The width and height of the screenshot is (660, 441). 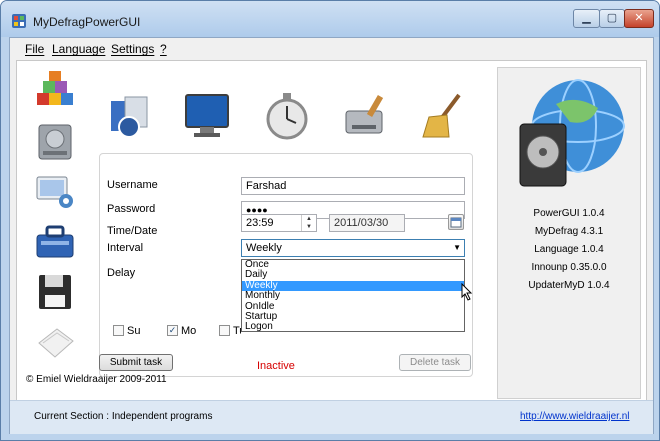 I want to click on software-package-icon, so click(x=130, y=116).